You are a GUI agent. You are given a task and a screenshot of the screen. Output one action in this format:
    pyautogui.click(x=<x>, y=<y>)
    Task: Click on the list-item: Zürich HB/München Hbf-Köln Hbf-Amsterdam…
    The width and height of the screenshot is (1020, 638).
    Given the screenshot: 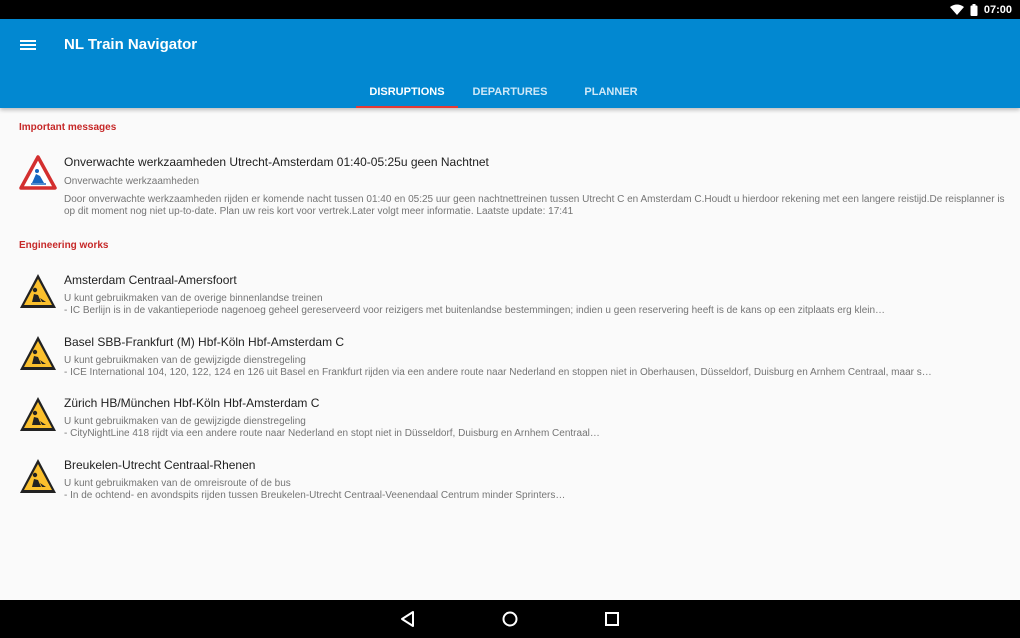 What is the action you would take?
    pyautogui.click(x=510, y=420)
    